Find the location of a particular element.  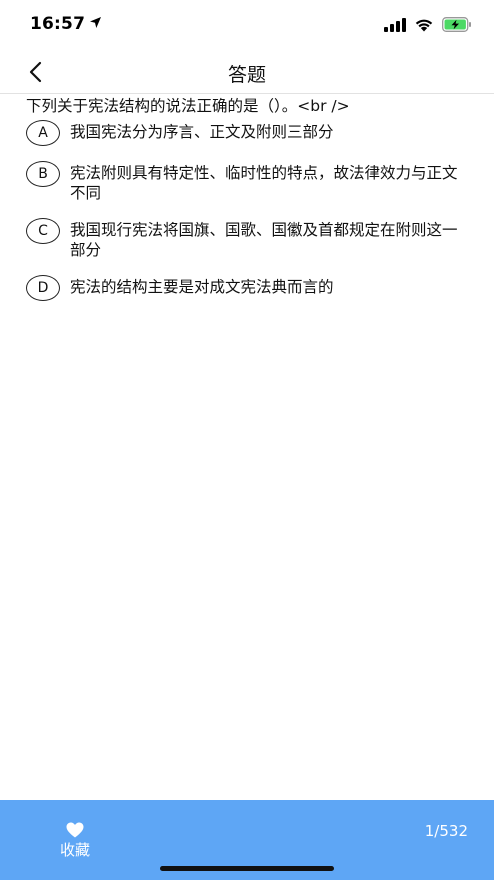

home-indicator is located at coordinates (247, 868).